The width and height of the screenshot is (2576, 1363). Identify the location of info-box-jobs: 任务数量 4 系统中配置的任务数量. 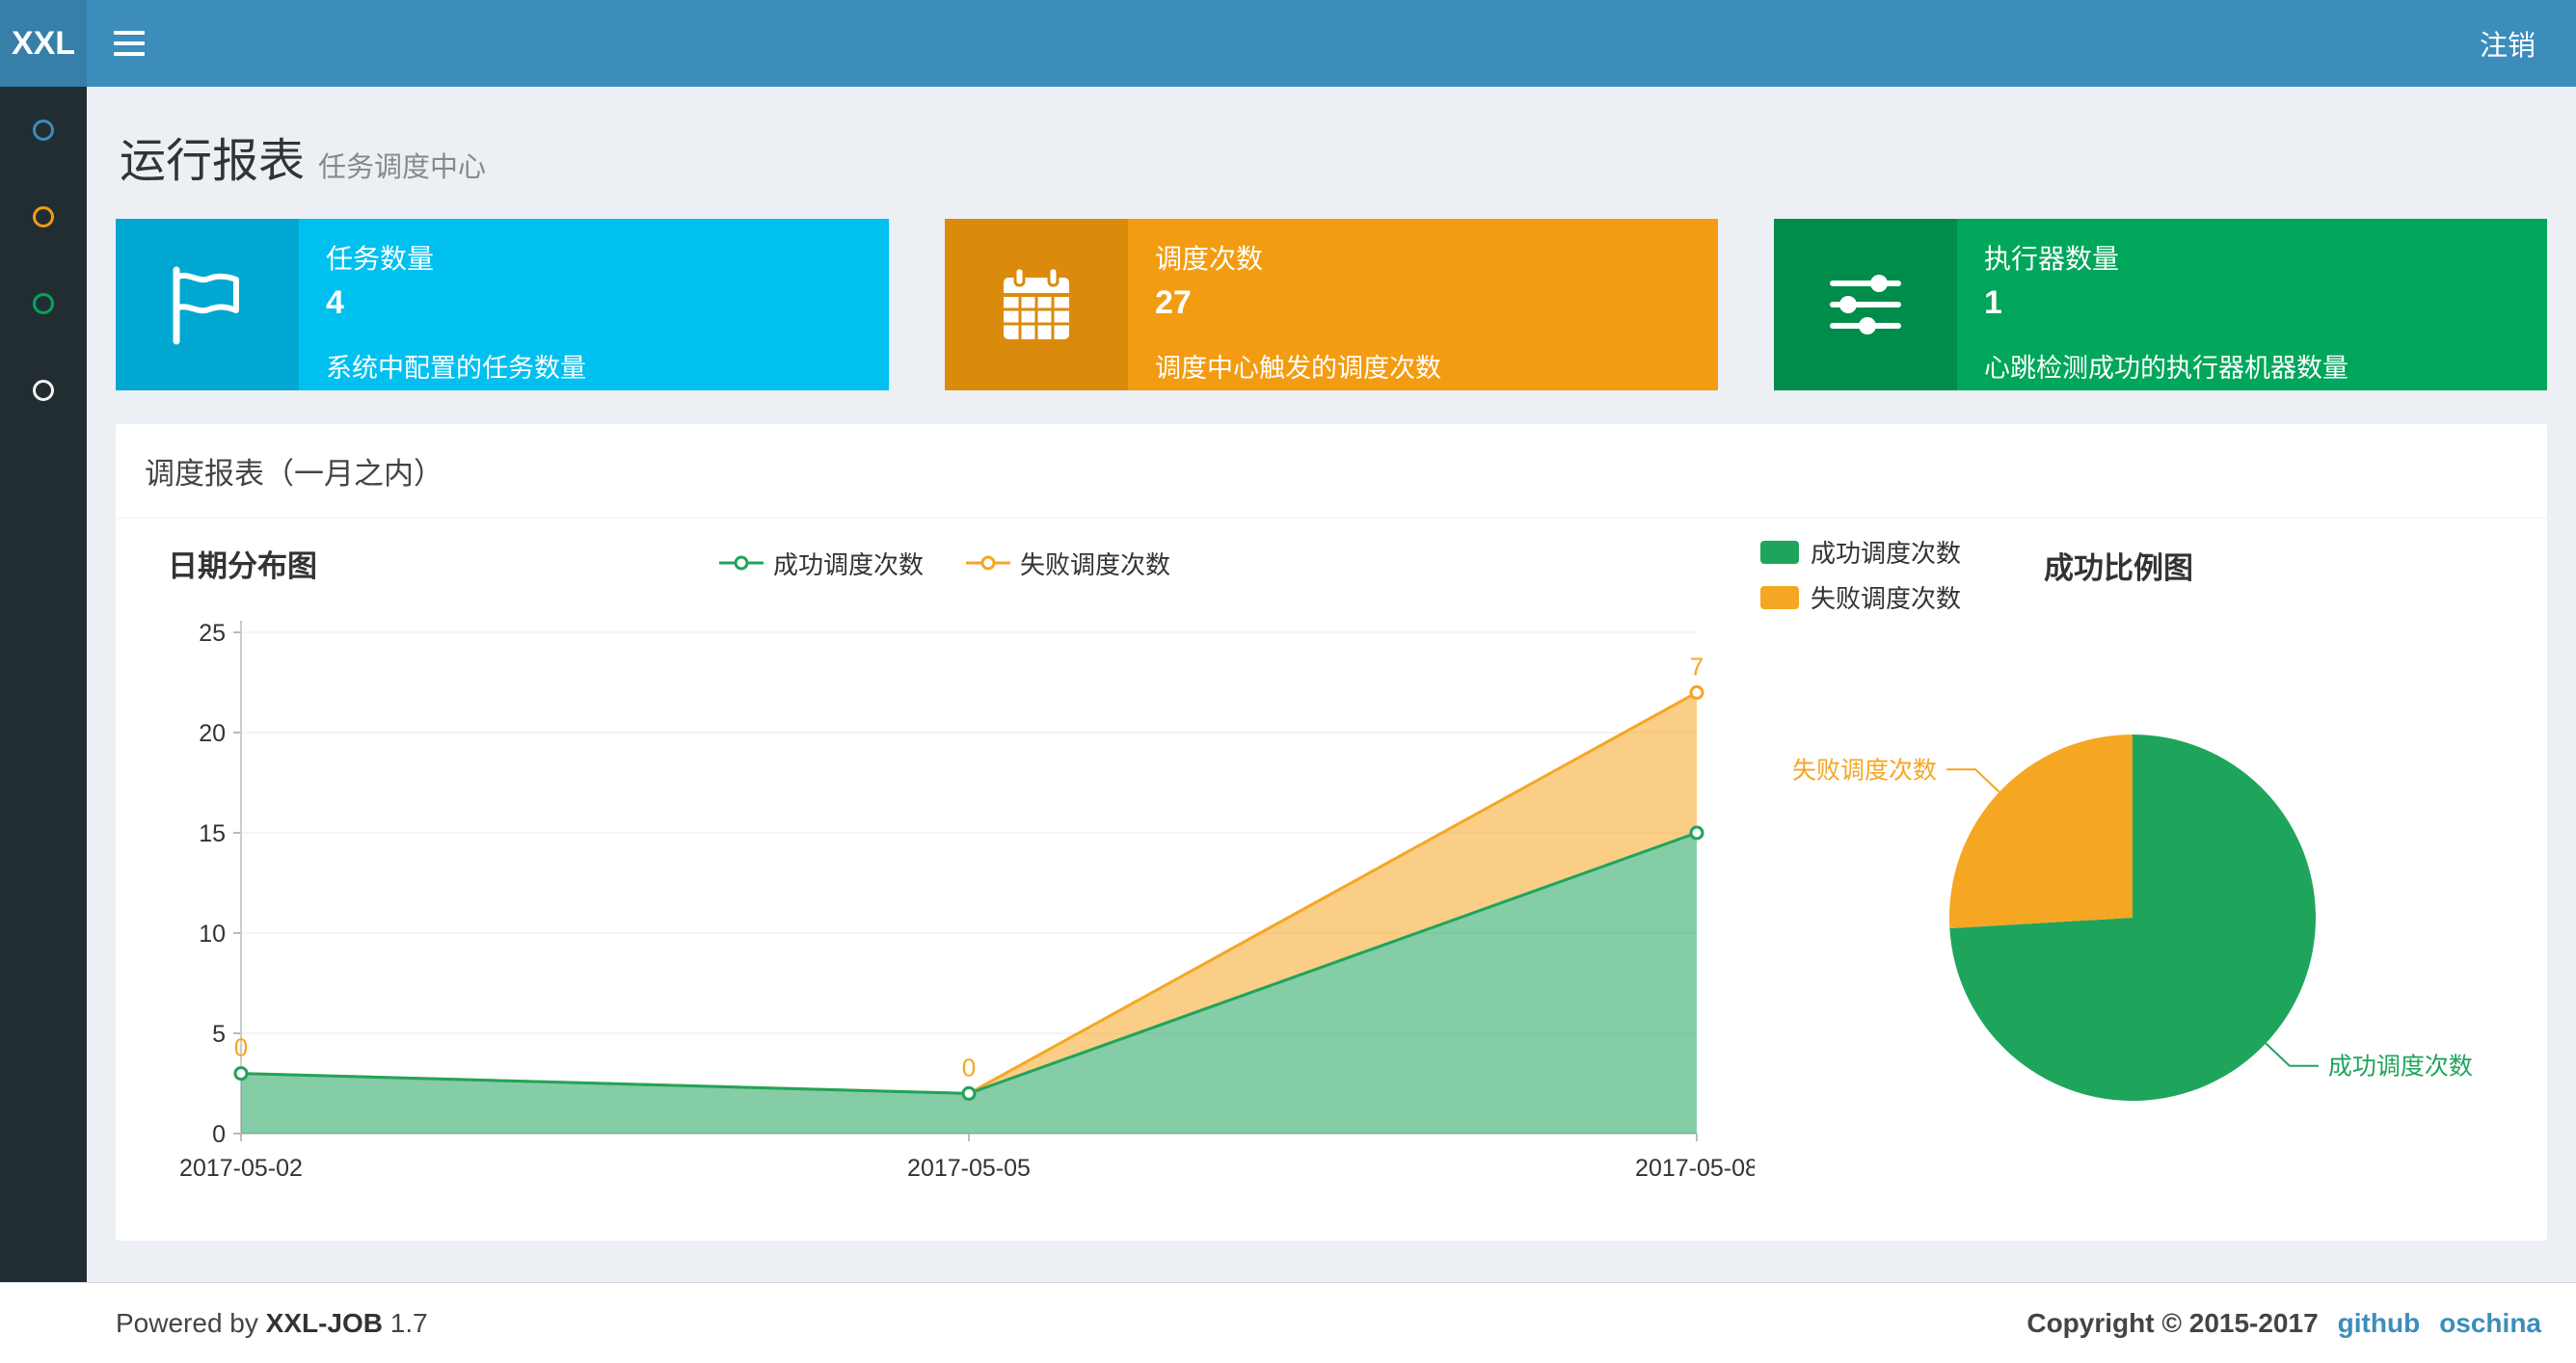
(502, 304).